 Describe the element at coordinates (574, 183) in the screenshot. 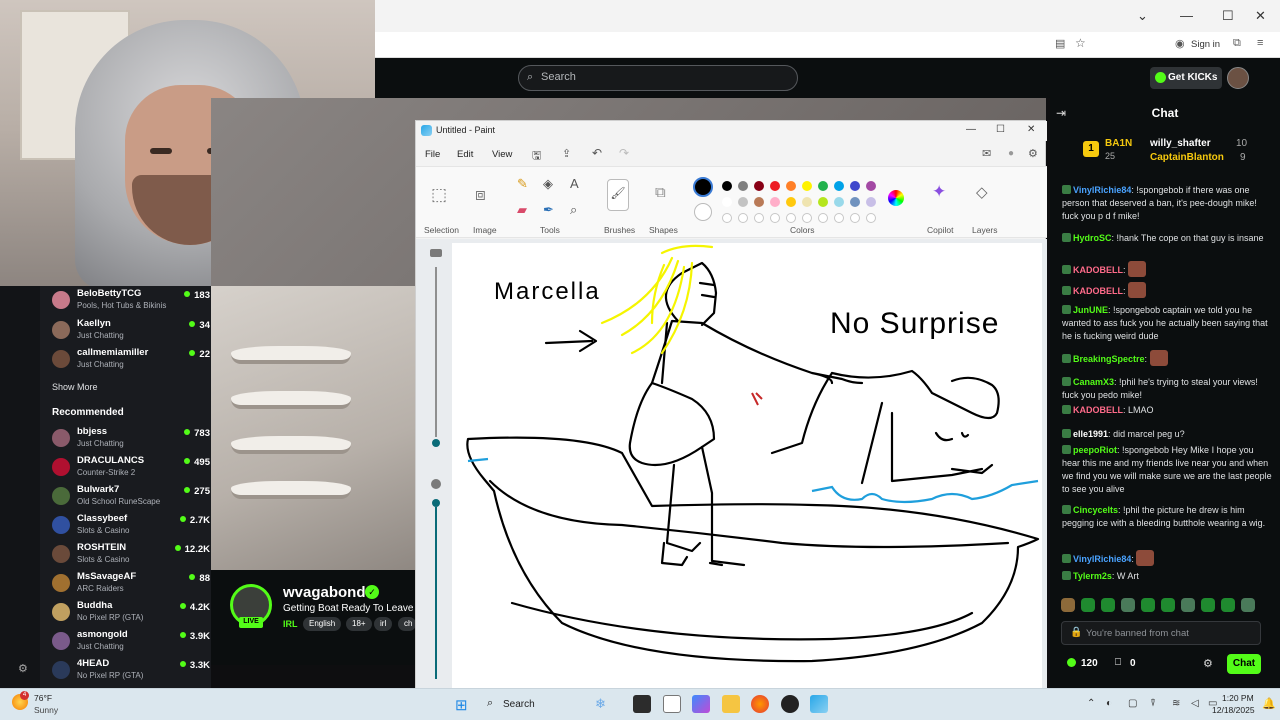

I see `text-tool-icon: A` at that location.